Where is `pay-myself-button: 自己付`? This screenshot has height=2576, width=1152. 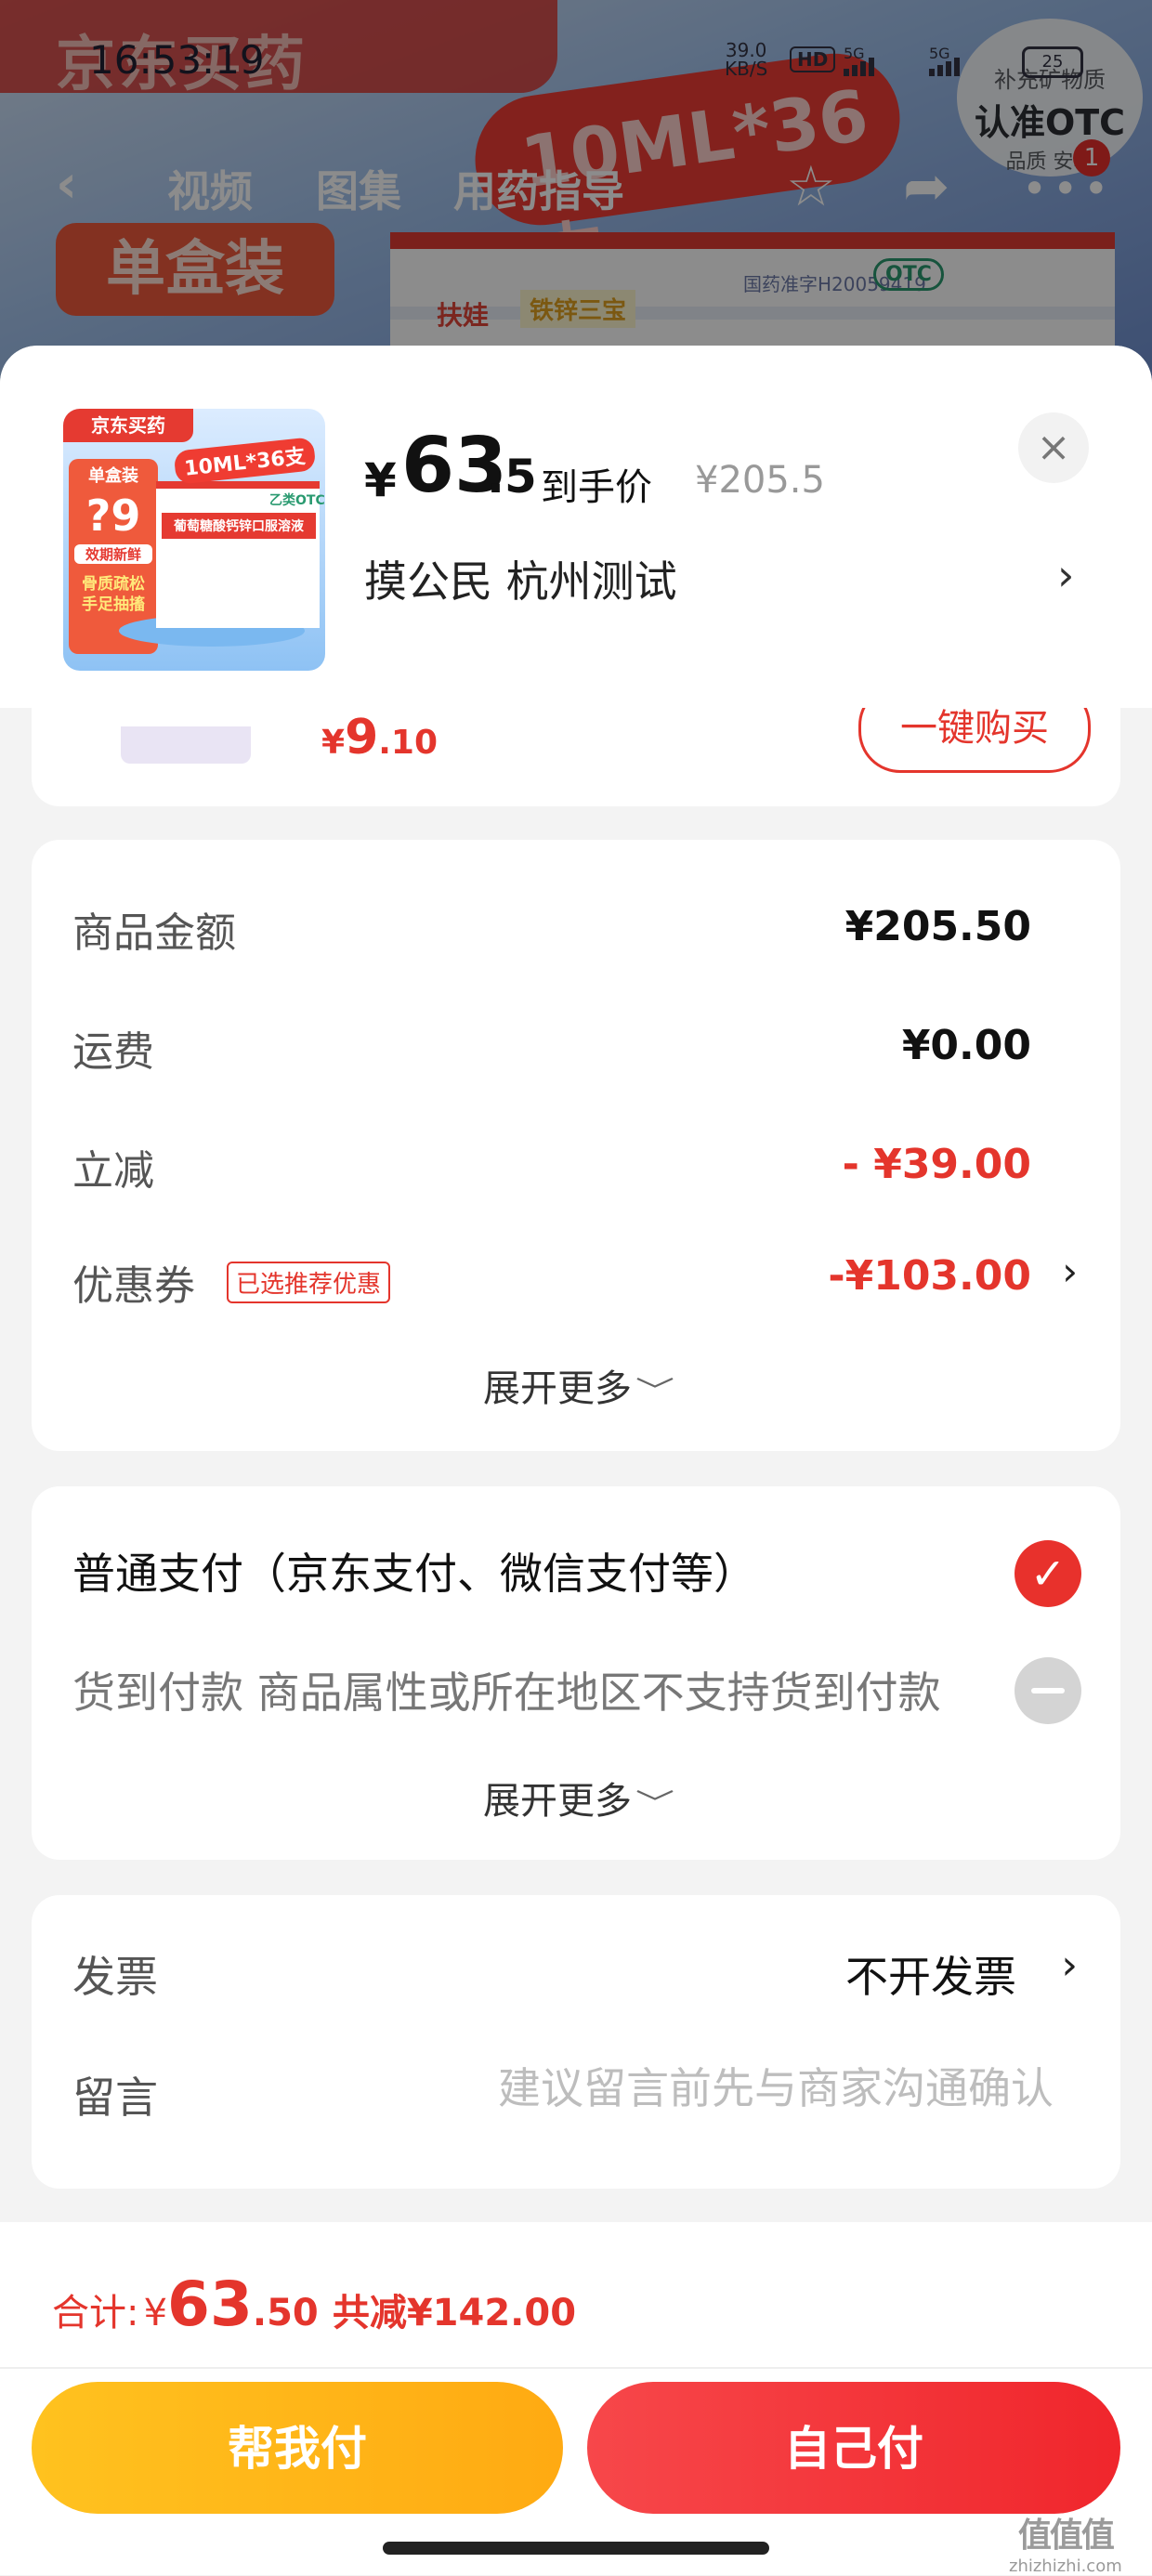
pay-myself-button: 自己付 is located at coordinates (853, 2448).